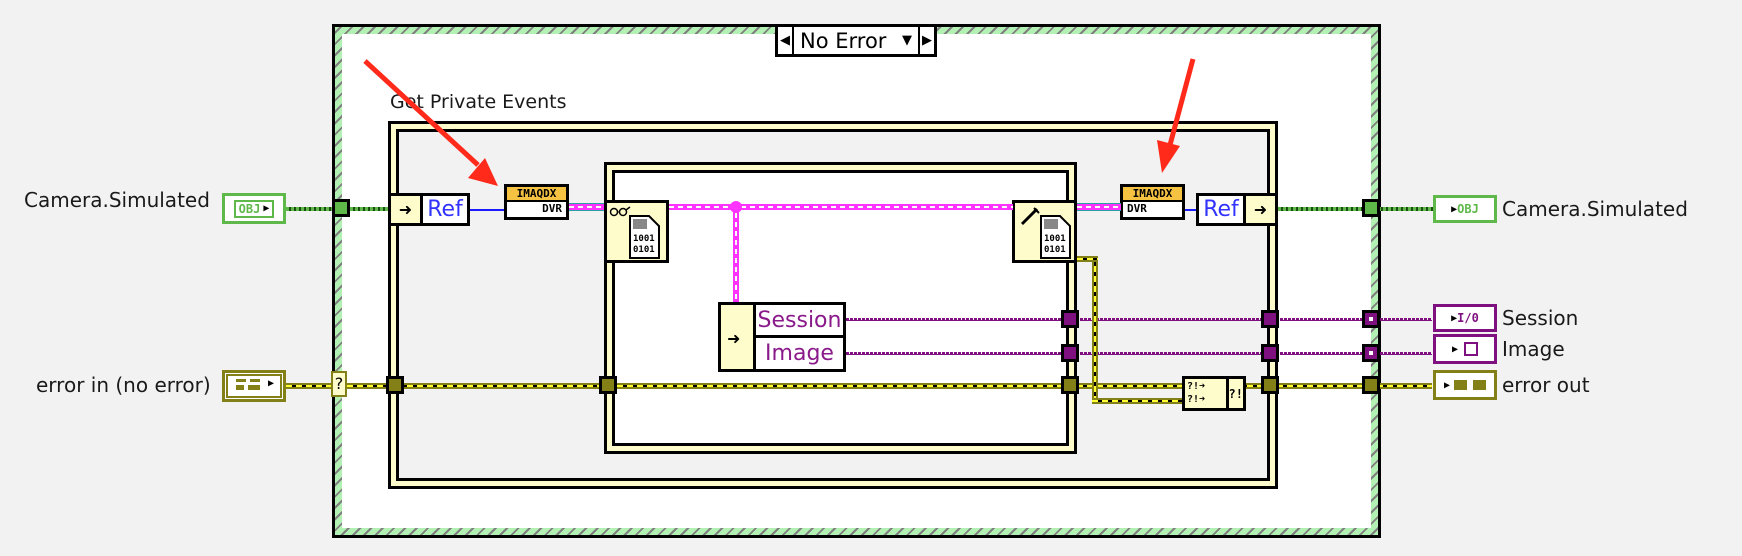 The height and width of the screenshot is (556, 1742). Describe the element at coordinates (779, 122) in the screenshot. I see `annotation-layer` at that location.